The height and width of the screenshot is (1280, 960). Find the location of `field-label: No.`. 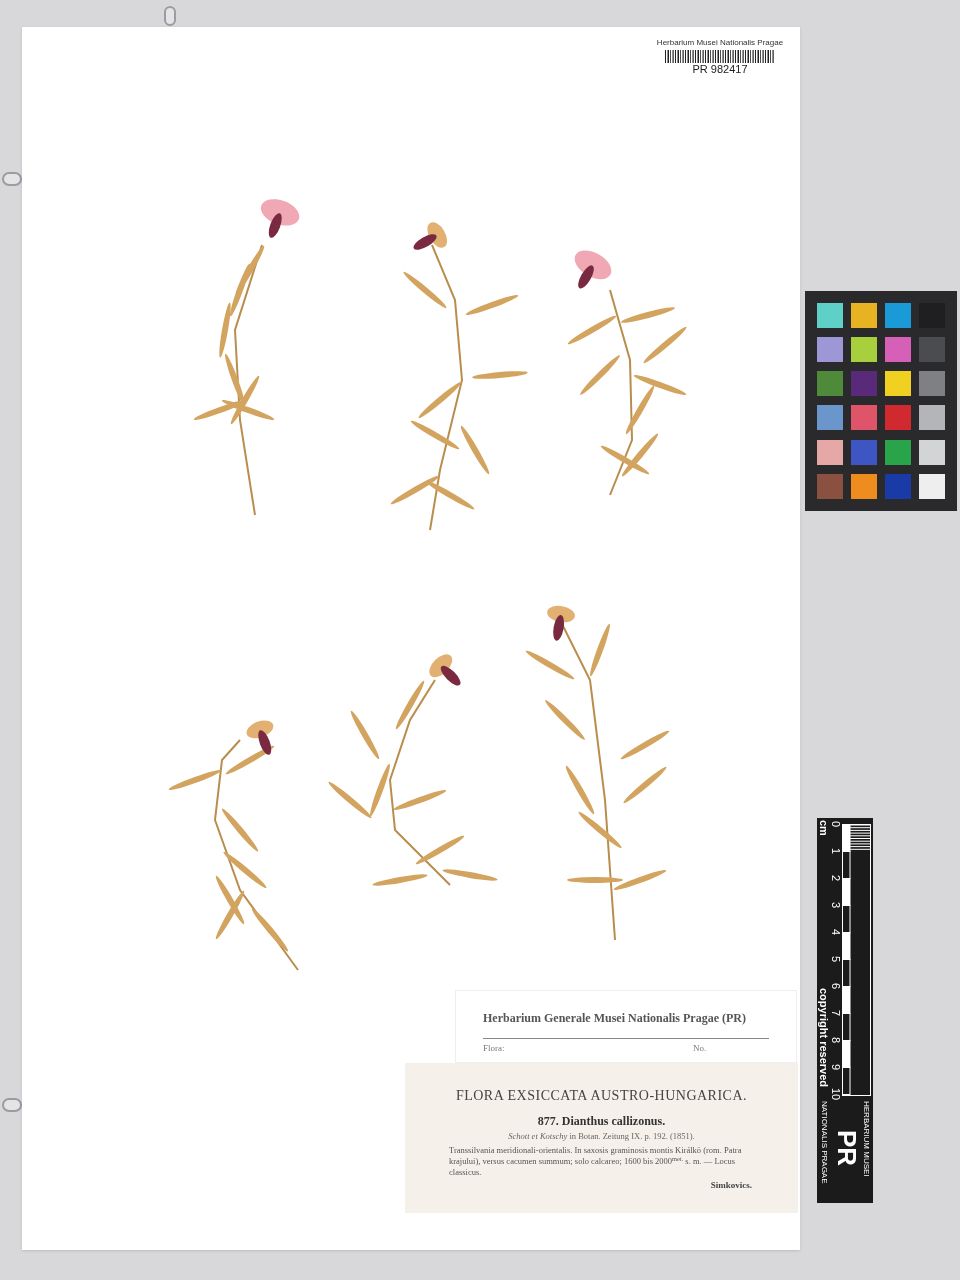

field-label: No. is located at coordinates (700, 1048).